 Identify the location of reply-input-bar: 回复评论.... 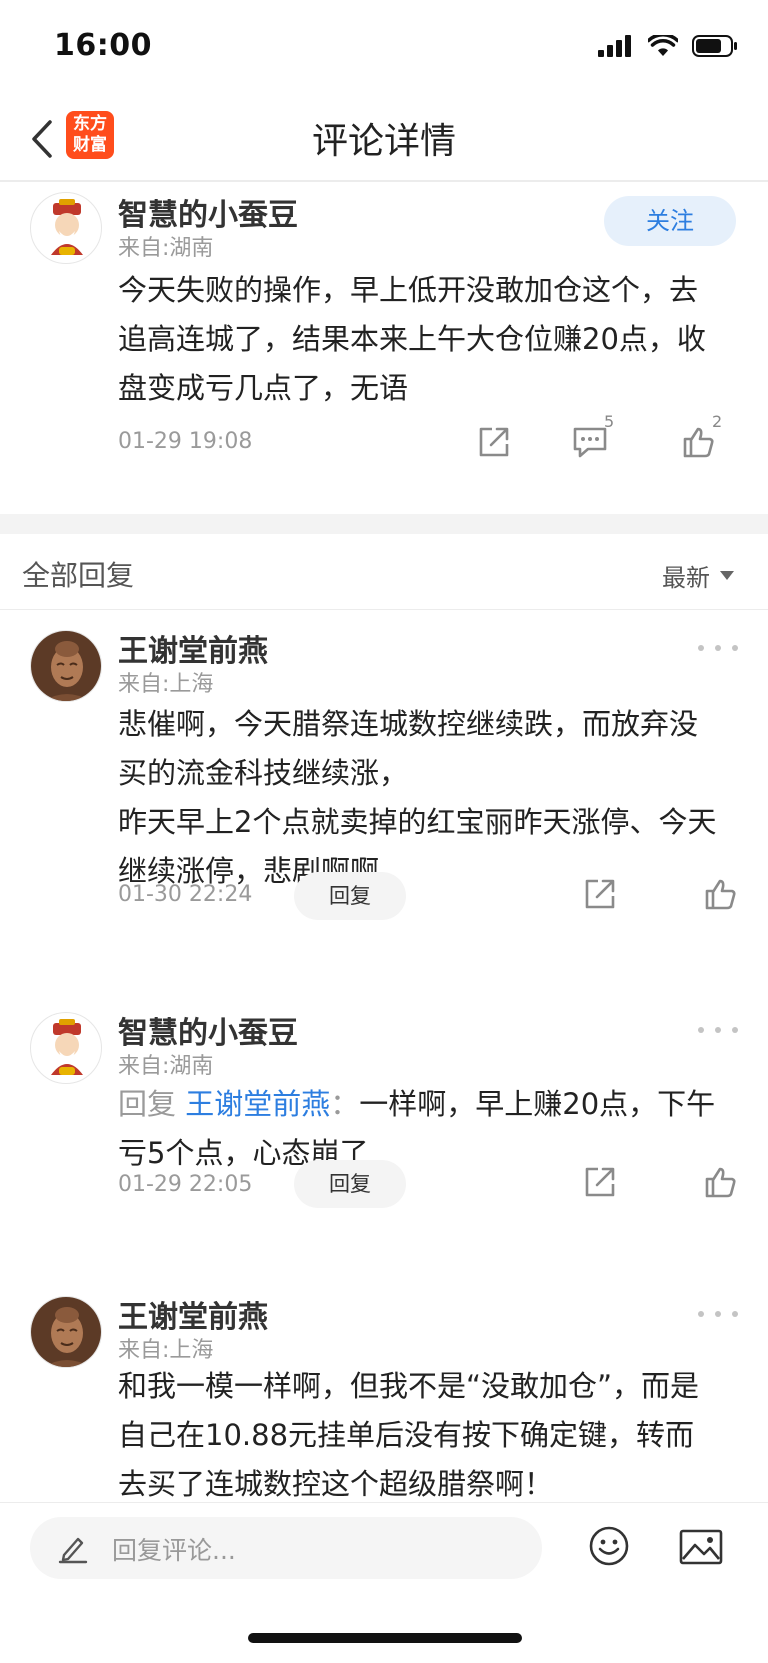
(384, 1545).